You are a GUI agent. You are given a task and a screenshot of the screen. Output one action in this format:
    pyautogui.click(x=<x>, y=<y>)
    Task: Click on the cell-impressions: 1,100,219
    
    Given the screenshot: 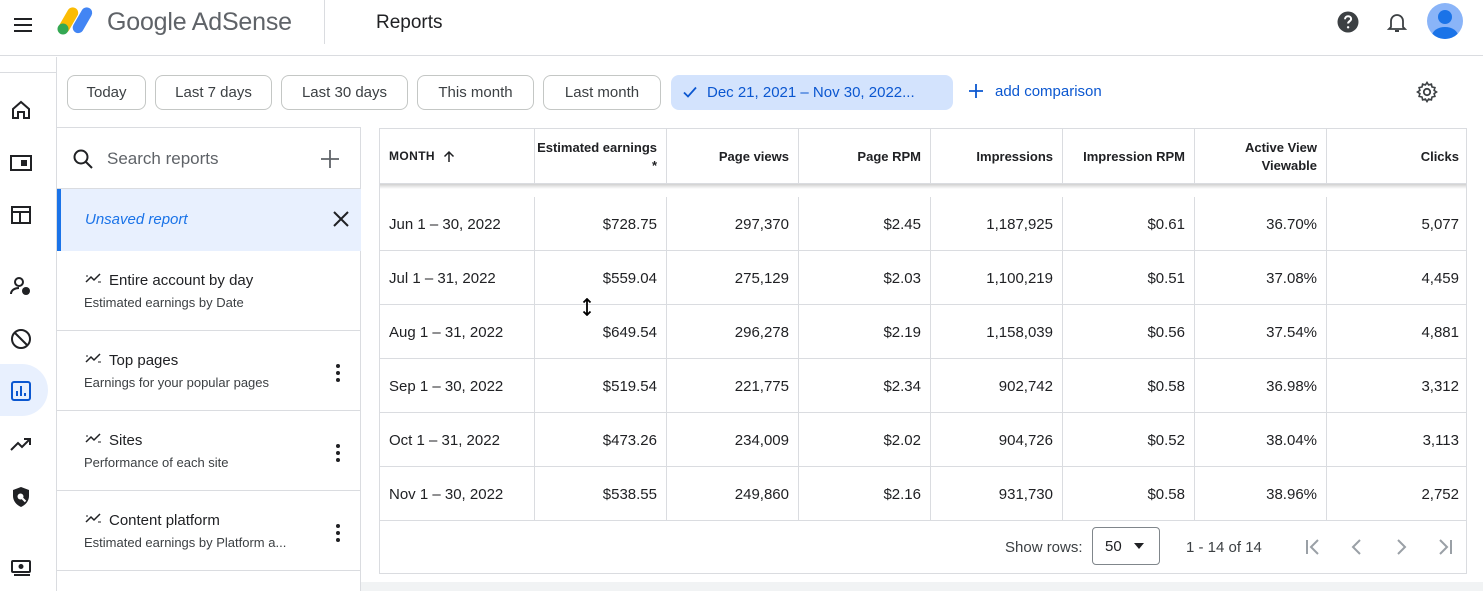 What is the action you would take?
    pyautogui.click(x=997, y=278)
    